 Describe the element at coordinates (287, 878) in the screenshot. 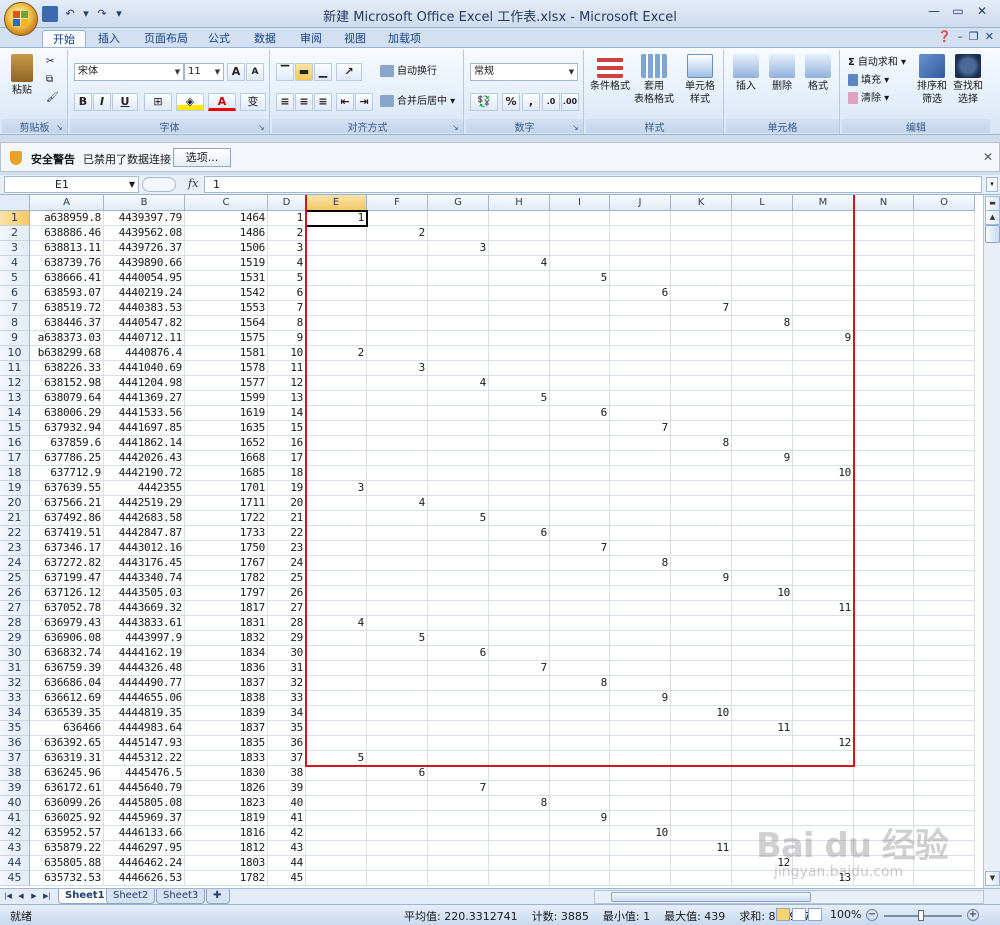

I see `cell-d: 45` at that location.